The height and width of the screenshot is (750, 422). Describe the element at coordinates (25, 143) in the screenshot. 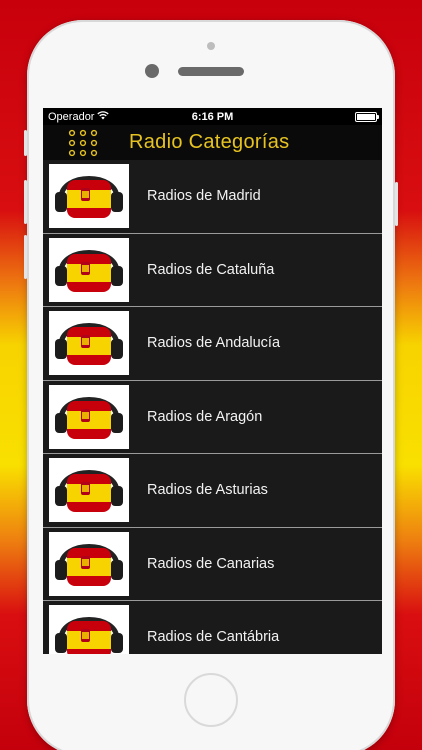

I see `mute-switch` at that location.